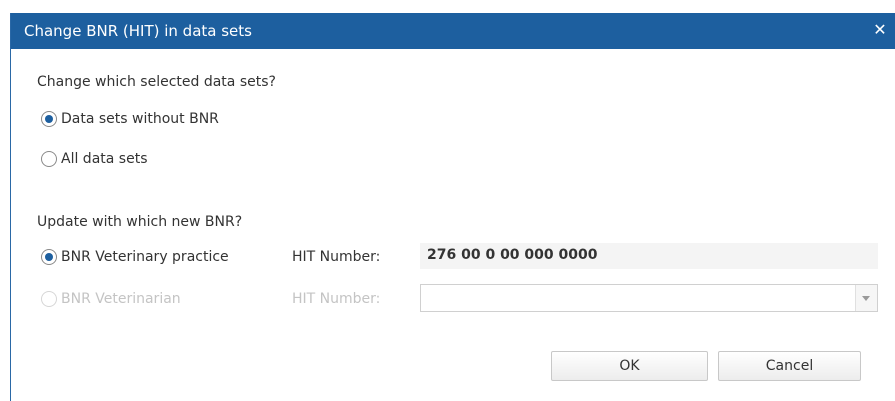  I want to click on radio-label: All data sets, so click(104, 159).